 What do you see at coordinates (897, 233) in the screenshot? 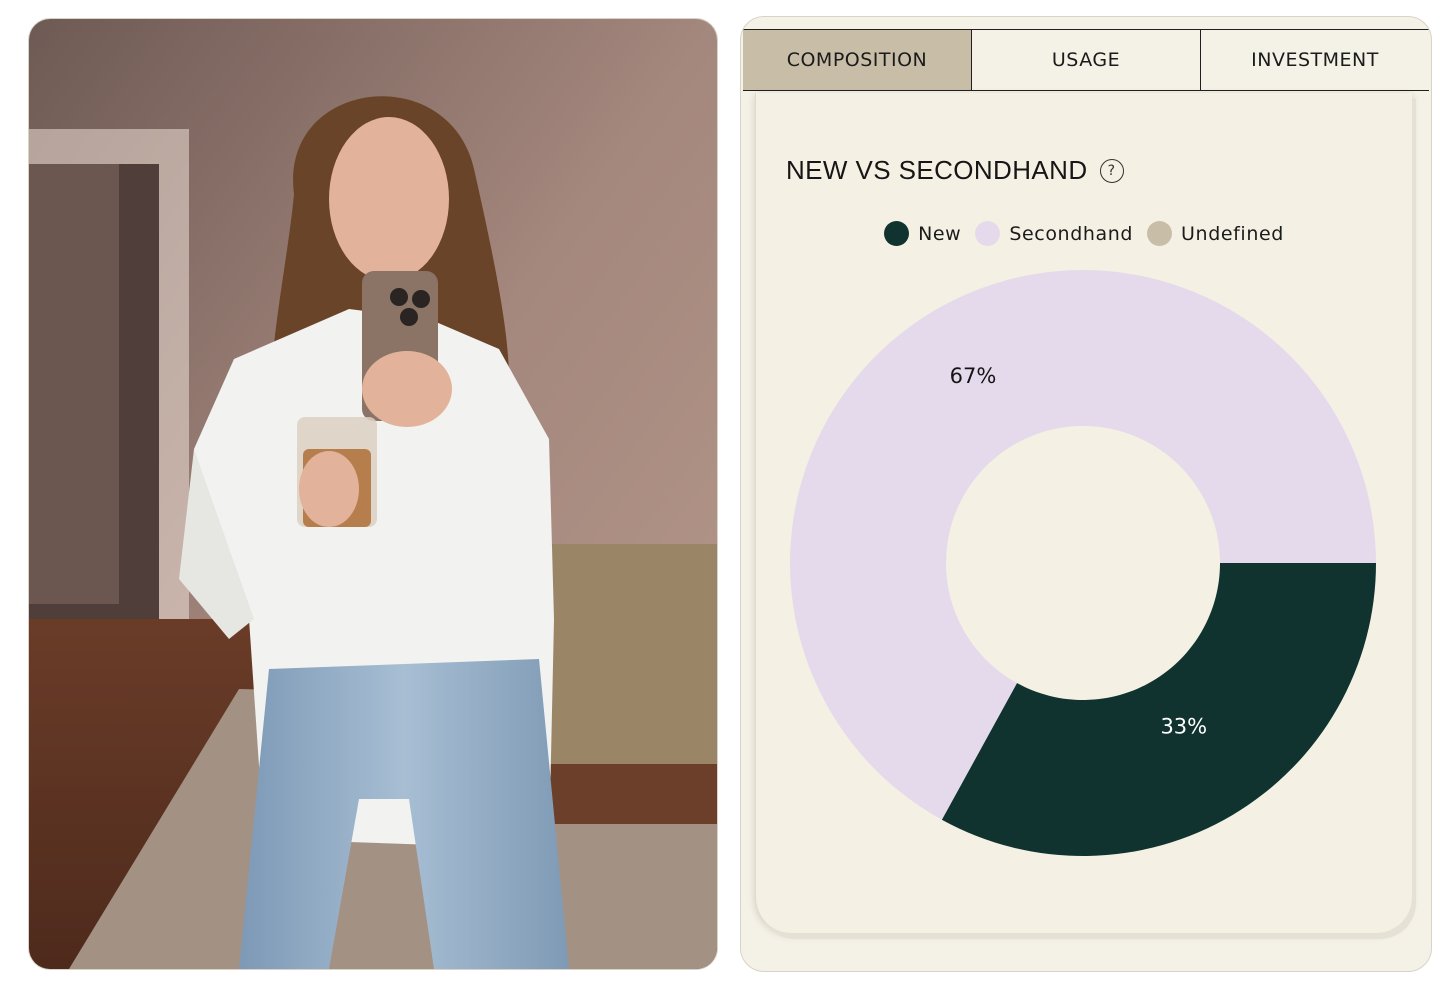
I see `legend-swatch-new` at bounding box center [897, 233].